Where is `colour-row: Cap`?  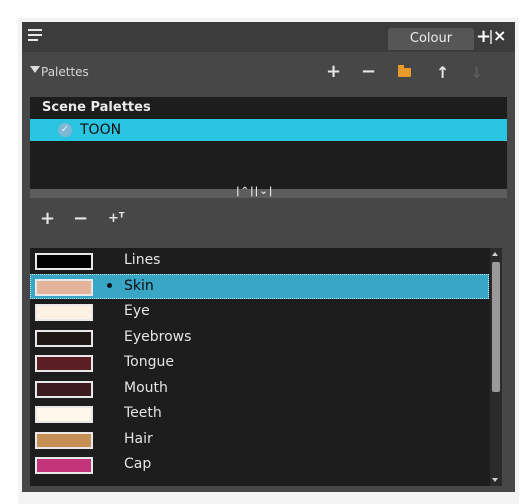 colour-row: Cap is located at coordinates (259, 464).